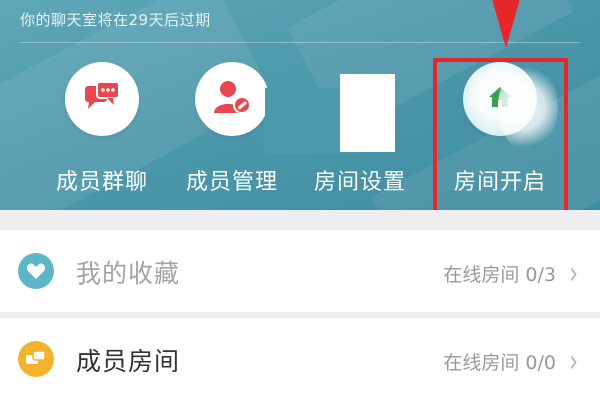 The height and width of the screenshot is (400, 600). Describe the element at coordinates (499, 363) in the screenshot. I see `list-item-status: 在线房间 0/0` at that location.